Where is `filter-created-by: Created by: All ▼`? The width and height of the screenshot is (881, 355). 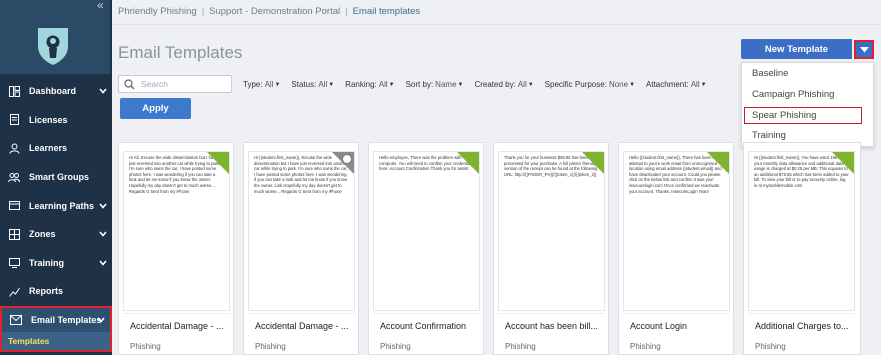
filter-created-by: Created by: All ▼ is located at coordinates (503, 84).